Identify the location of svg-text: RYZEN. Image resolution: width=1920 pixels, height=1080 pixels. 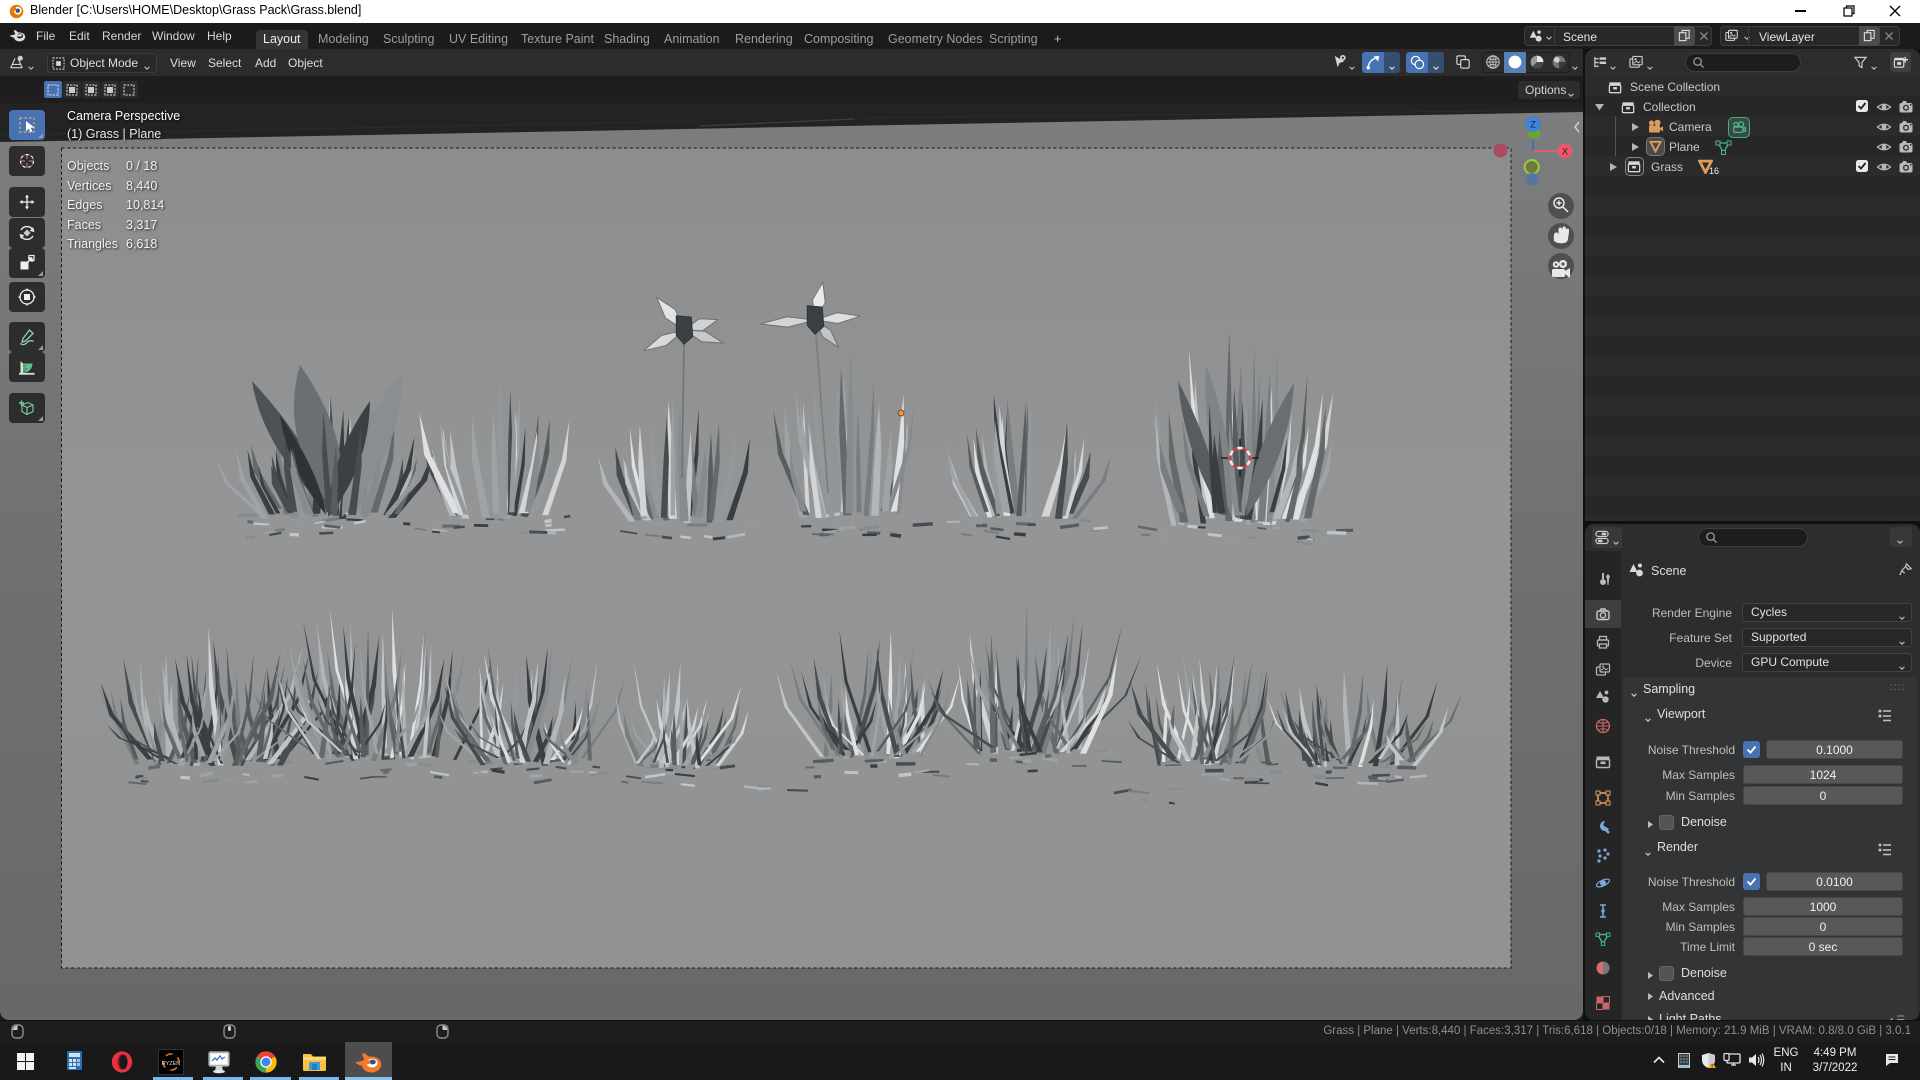
(171, 1064).